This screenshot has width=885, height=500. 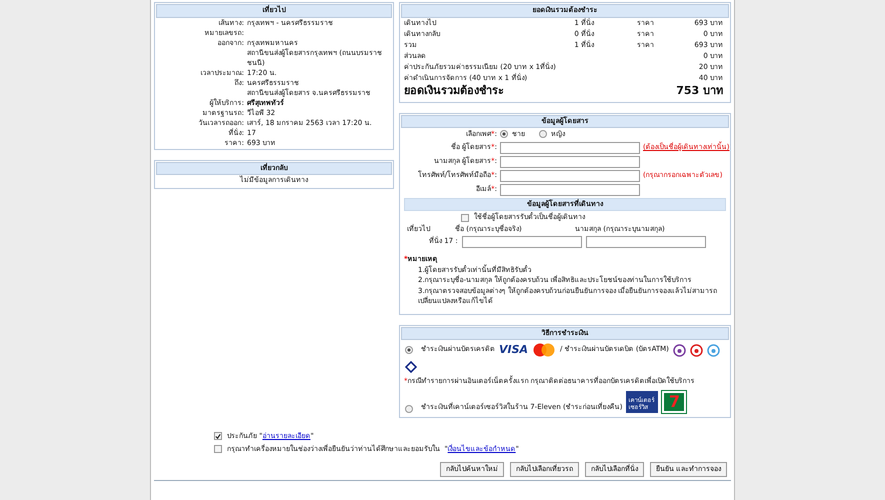 What do you see at coordinates (513, 350) in the screenshot?
I see `visa-logo: VISA` at bounding box center [513, 350].